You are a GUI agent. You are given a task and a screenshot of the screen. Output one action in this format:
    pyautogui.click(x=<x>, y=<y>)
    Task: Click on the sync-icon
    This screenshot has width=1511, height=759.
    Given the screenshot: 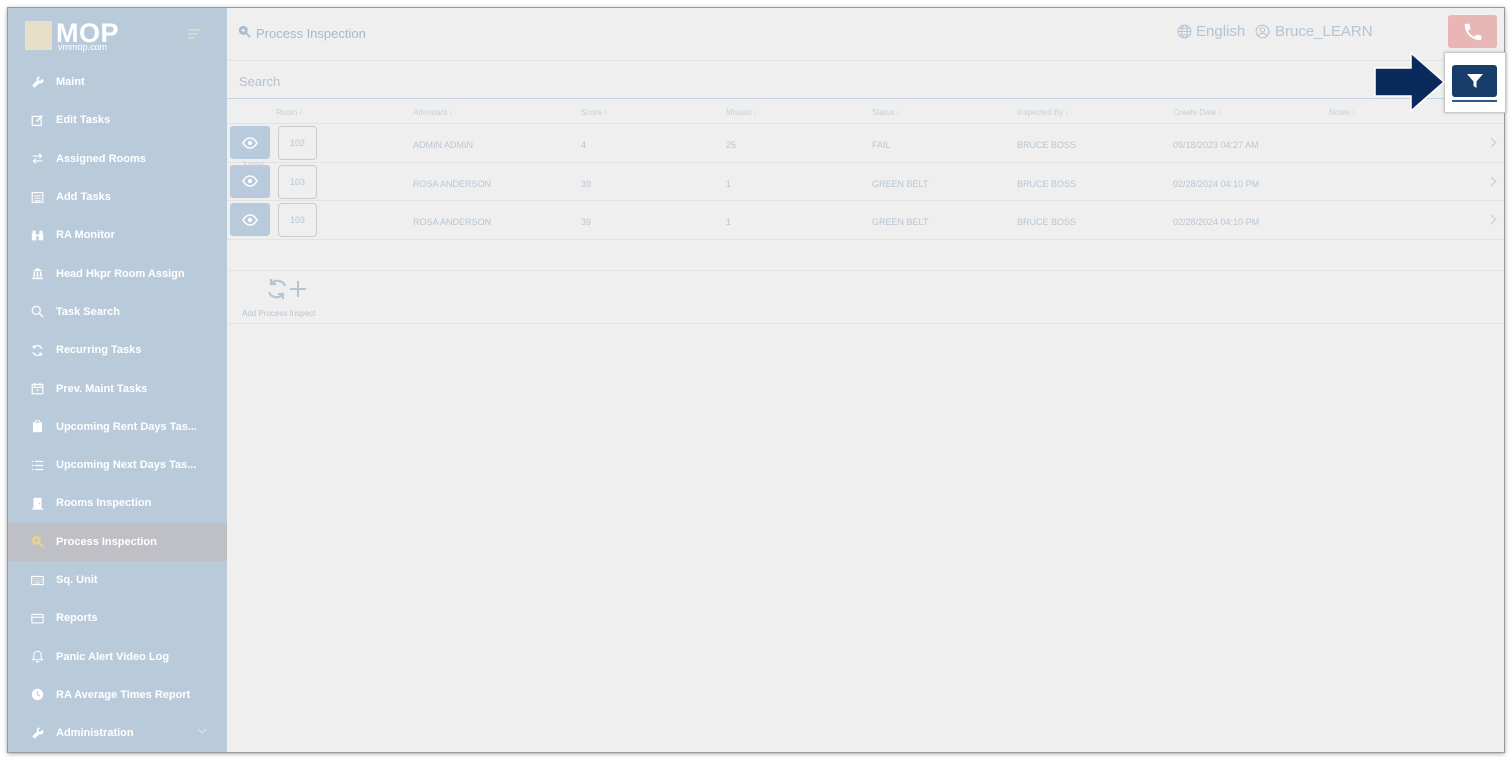 What is the action you would take?
    pyautogui.click(x=37, y=350)
    